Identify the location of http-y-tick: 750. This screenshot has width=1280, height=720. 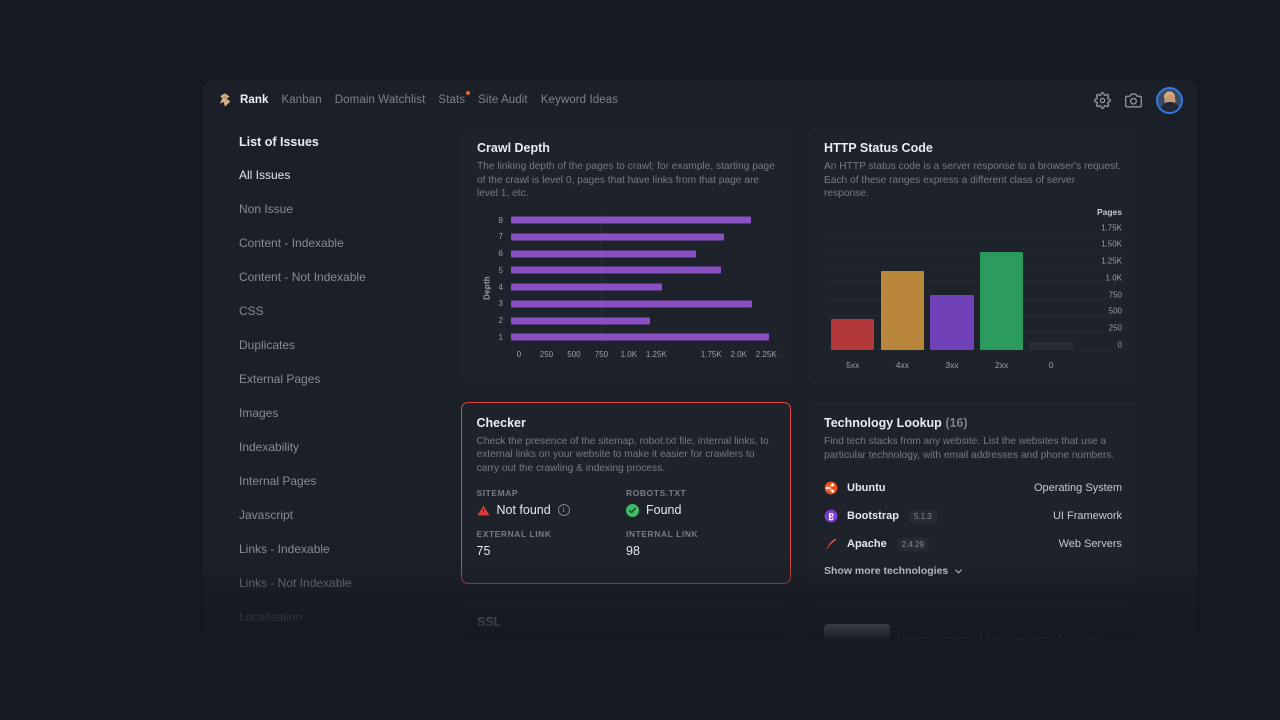
(1115, 295).